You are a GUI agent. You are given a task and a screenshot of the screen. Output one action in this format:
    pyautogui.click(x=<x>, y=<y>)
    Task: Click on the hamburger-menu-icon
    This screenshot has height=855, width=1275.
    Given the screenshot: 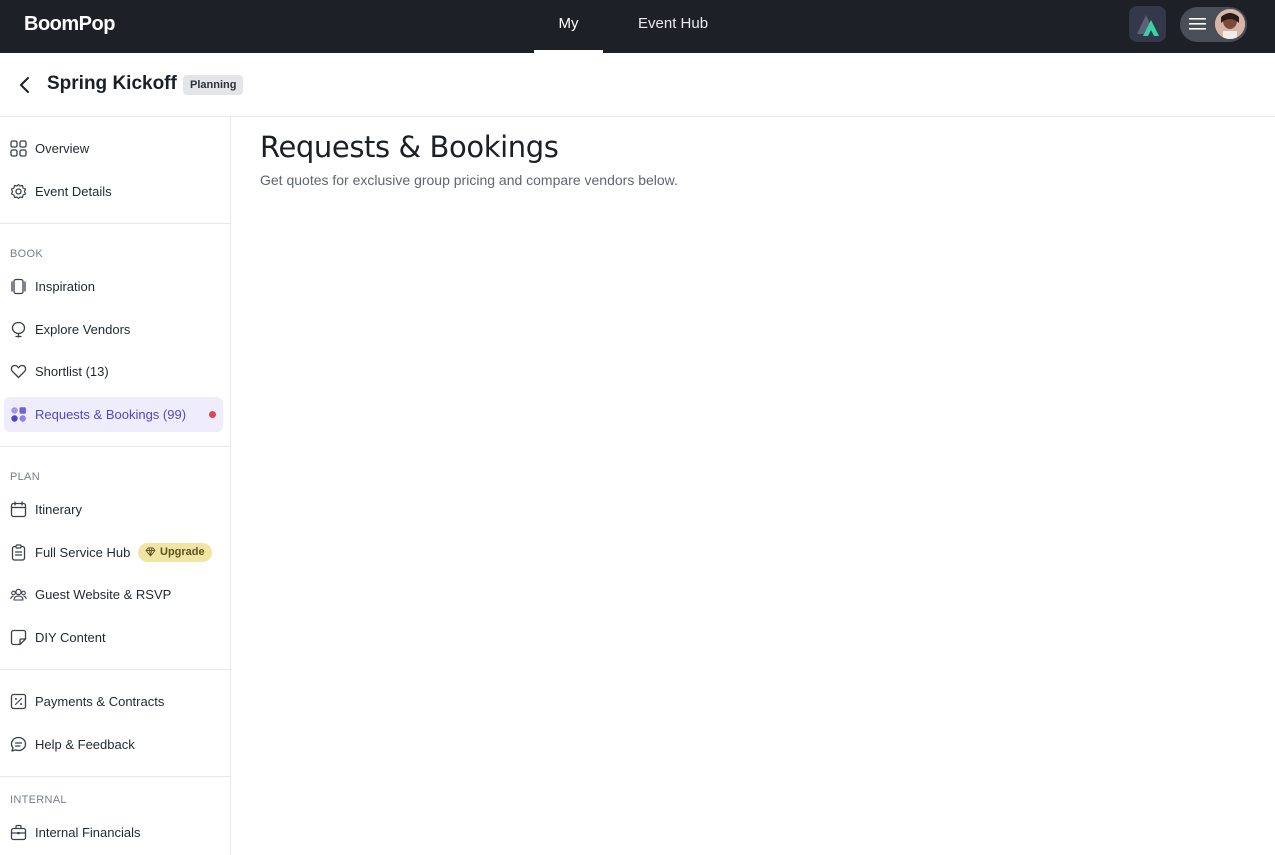 What is the action you would take?
    pyautogui.click(x=1197, y=24)
    